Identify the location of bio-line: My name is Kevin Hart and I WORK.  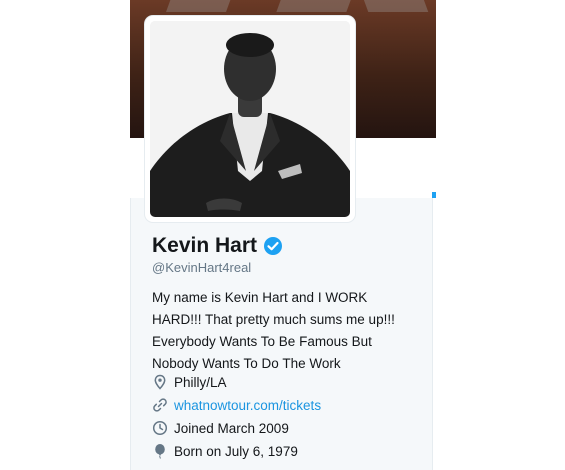
(260, 297).